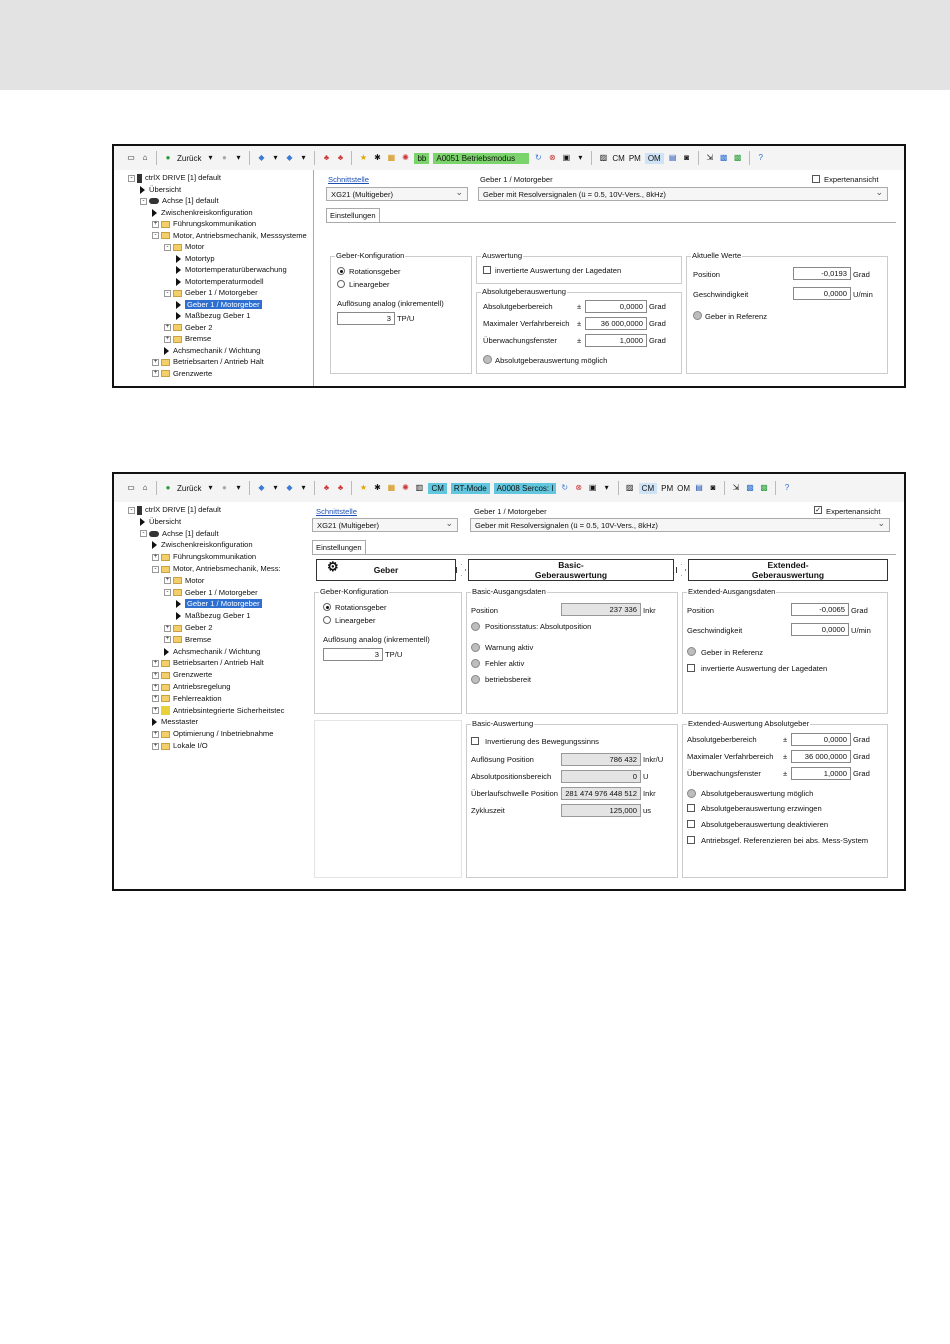 The height and width of the screenshot is (1344, 950). Describe the element at coordinates (231, 269) in the screenshot. I see `tree-item: Motortemperaturüberwachung` at that location.